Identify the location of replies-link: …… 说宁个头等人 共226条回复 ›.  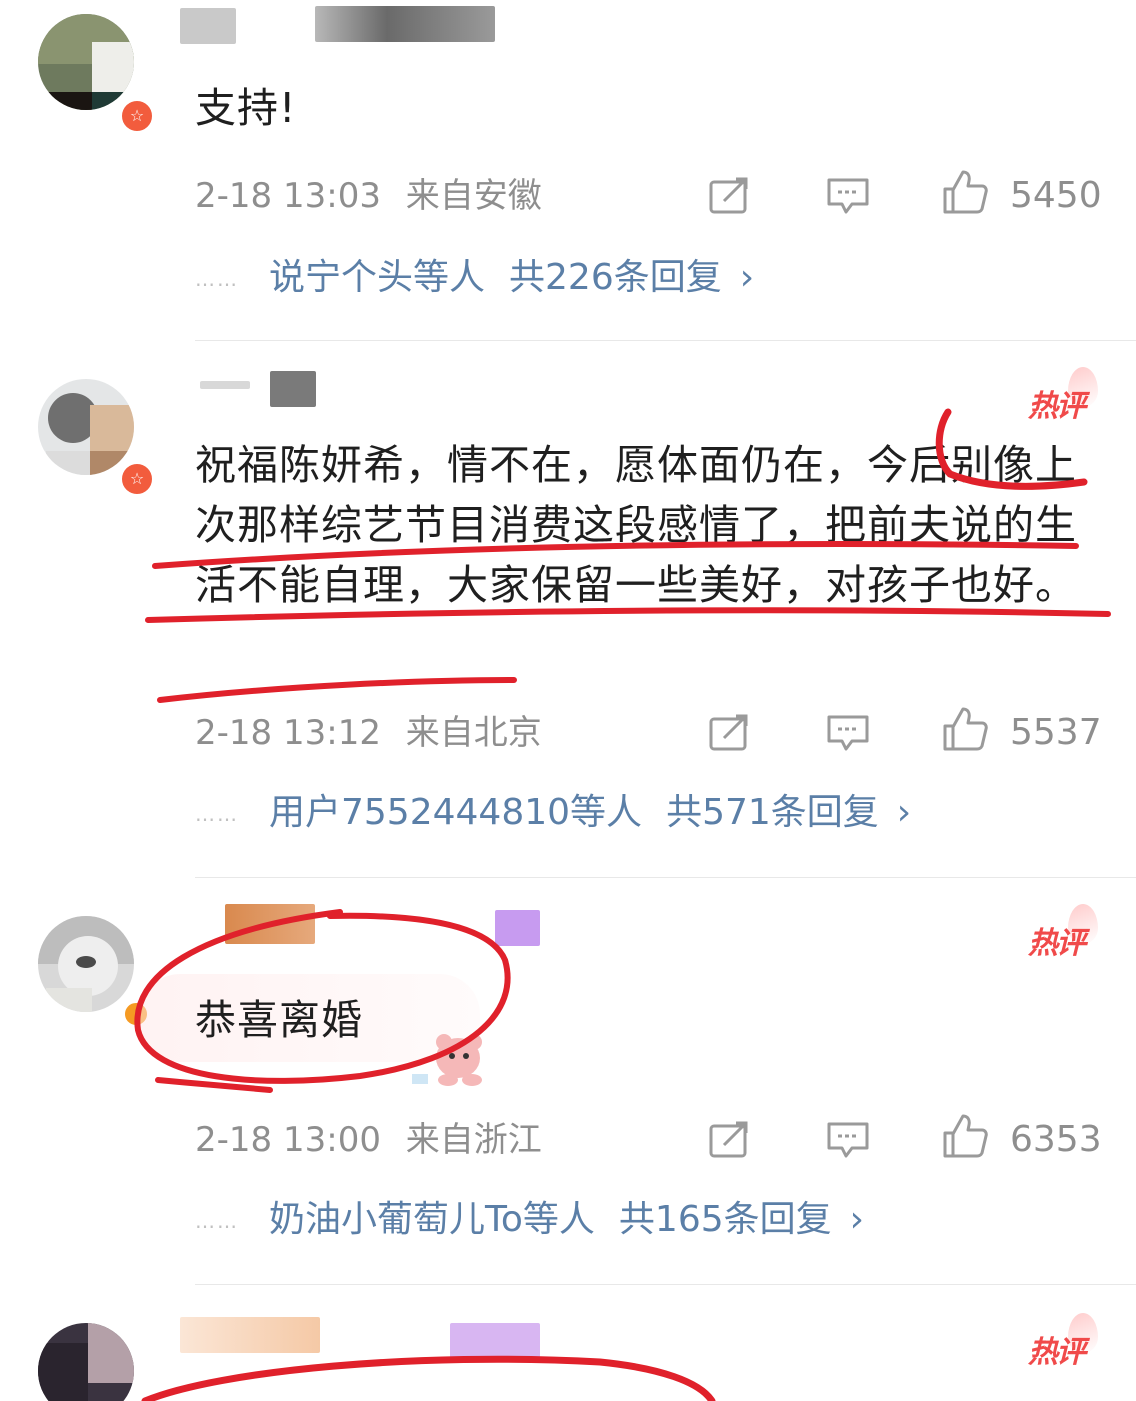
(474, 278).